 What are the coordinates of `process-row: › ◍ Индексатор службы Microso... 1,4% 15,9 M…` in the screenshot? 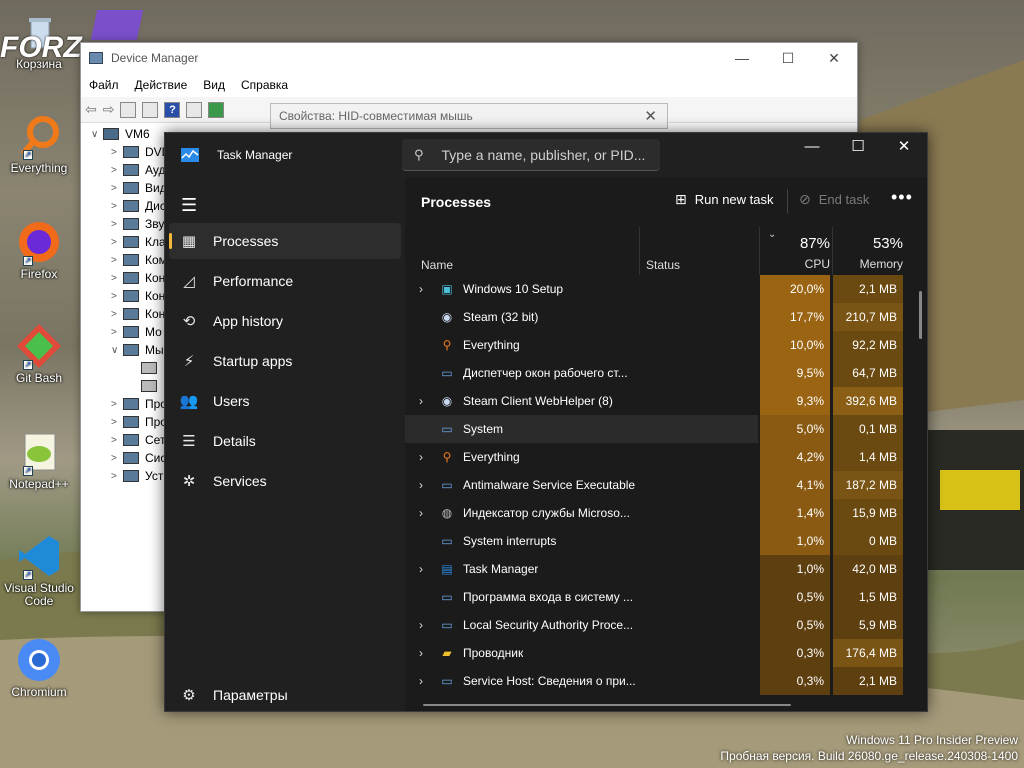 It's located at (666, 513).